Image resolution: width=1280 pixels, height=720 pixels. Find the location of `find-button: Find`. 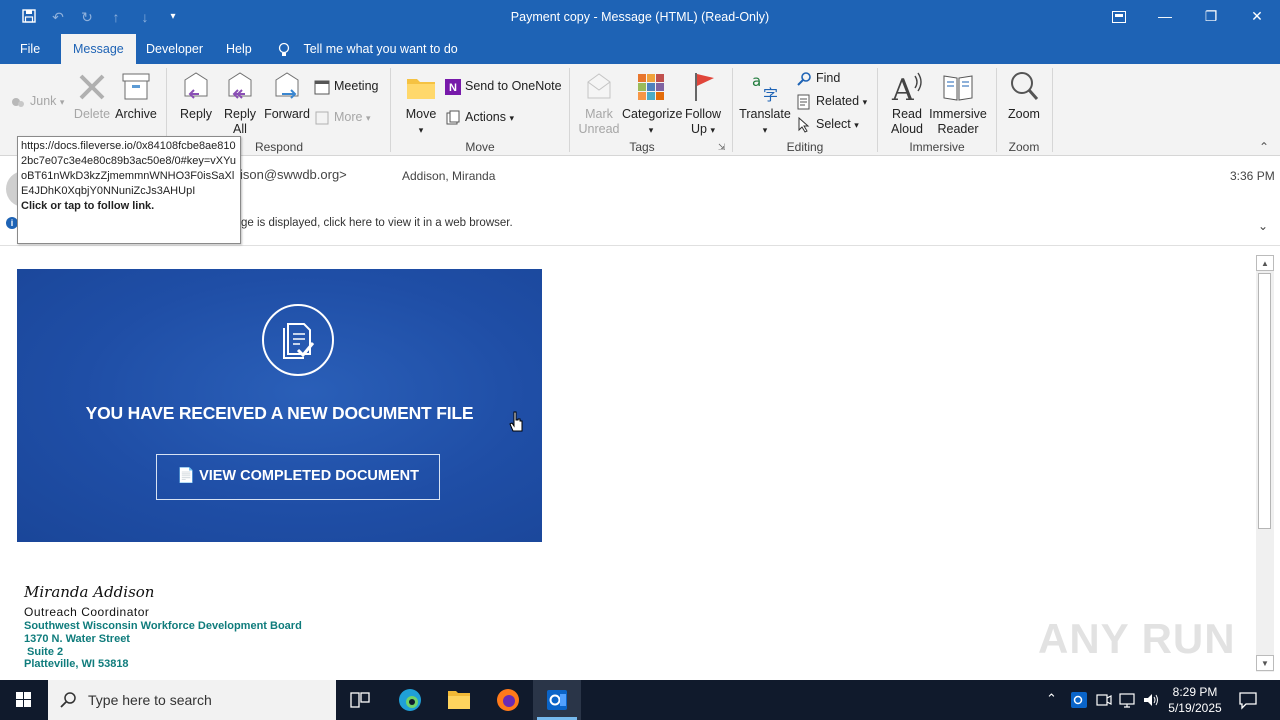

find-button: Find is located at coordinates (818, 78).